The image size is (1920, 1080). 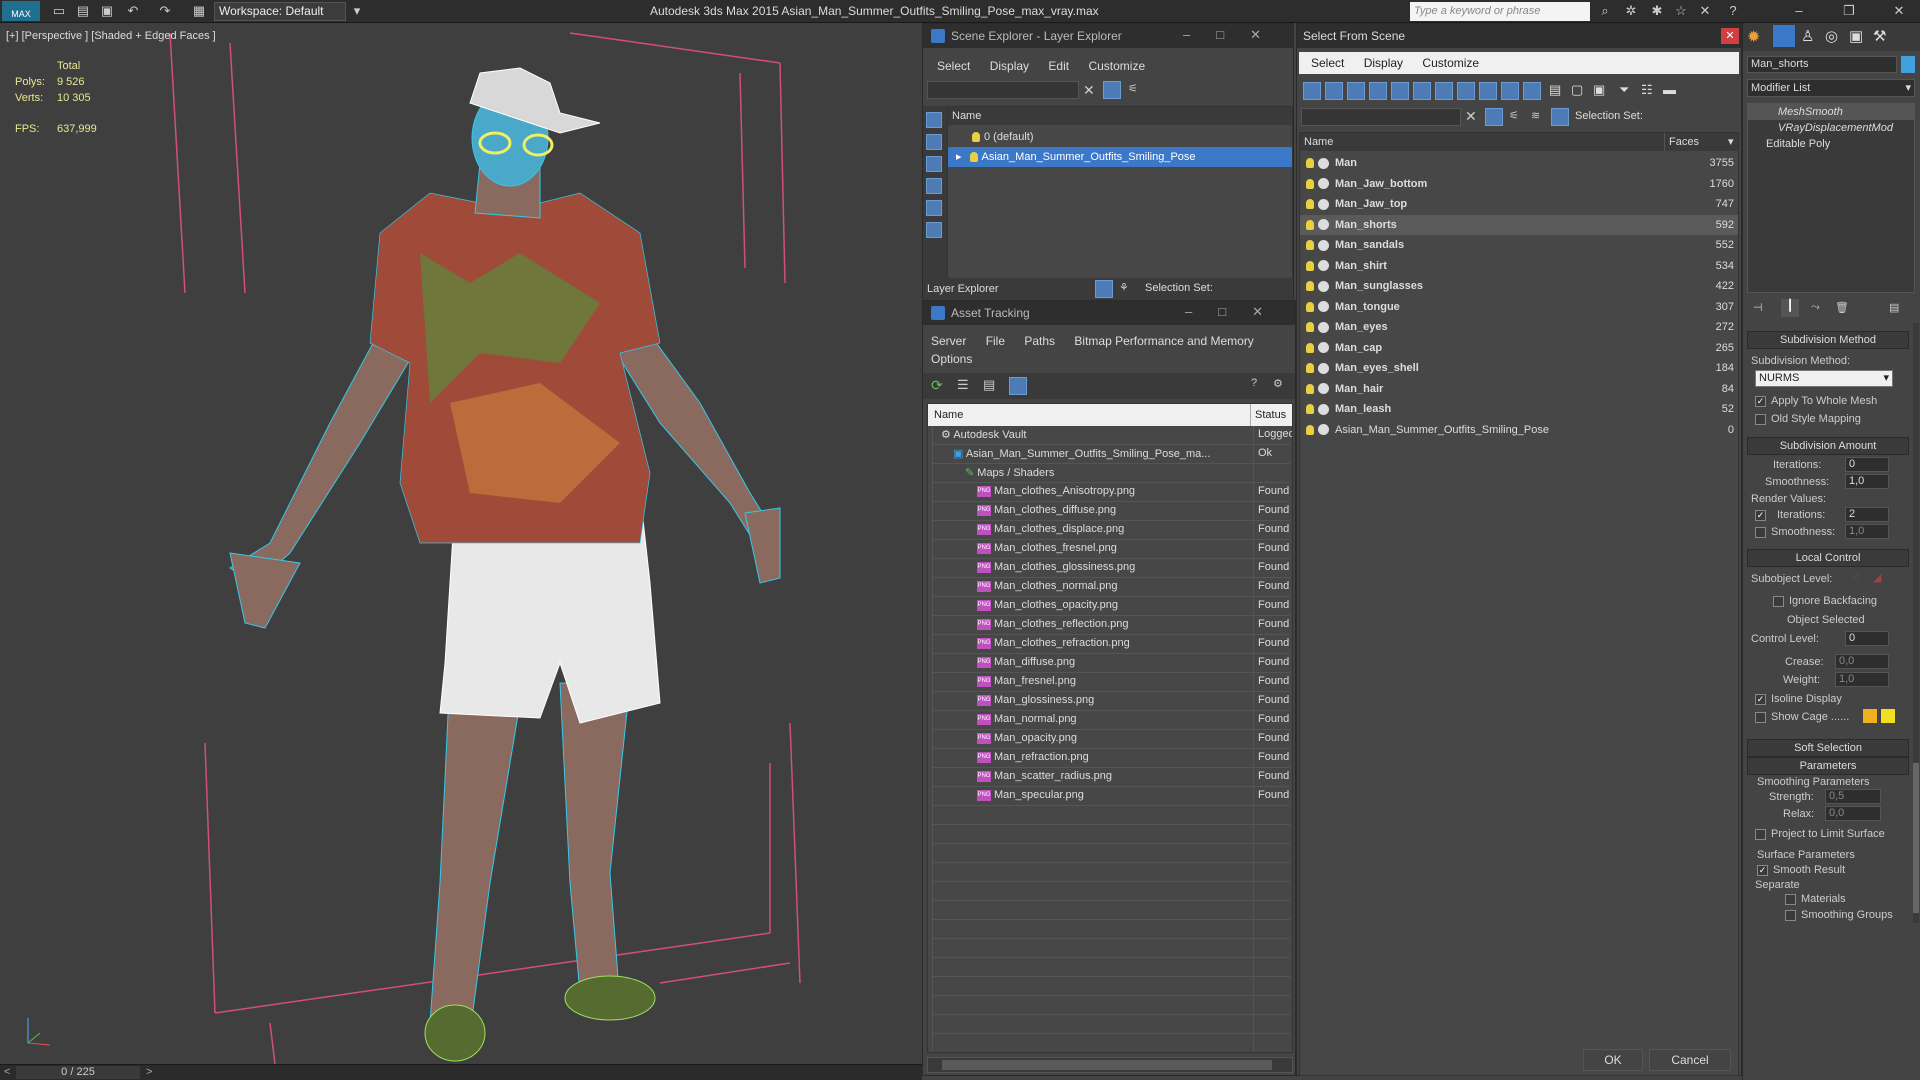 I want to click on layer-tool-icon: ⚟, so click(x=1514, y=115).